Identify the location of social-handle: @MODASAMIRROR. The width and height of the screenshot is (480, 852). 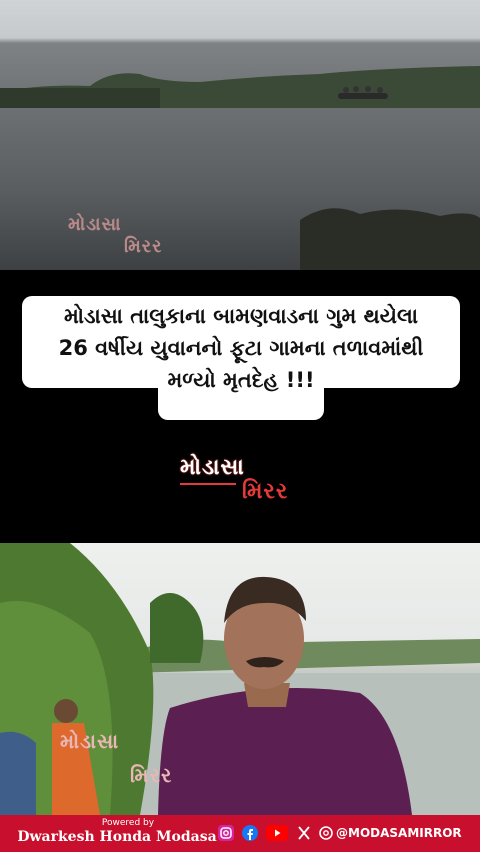
(399, 833).